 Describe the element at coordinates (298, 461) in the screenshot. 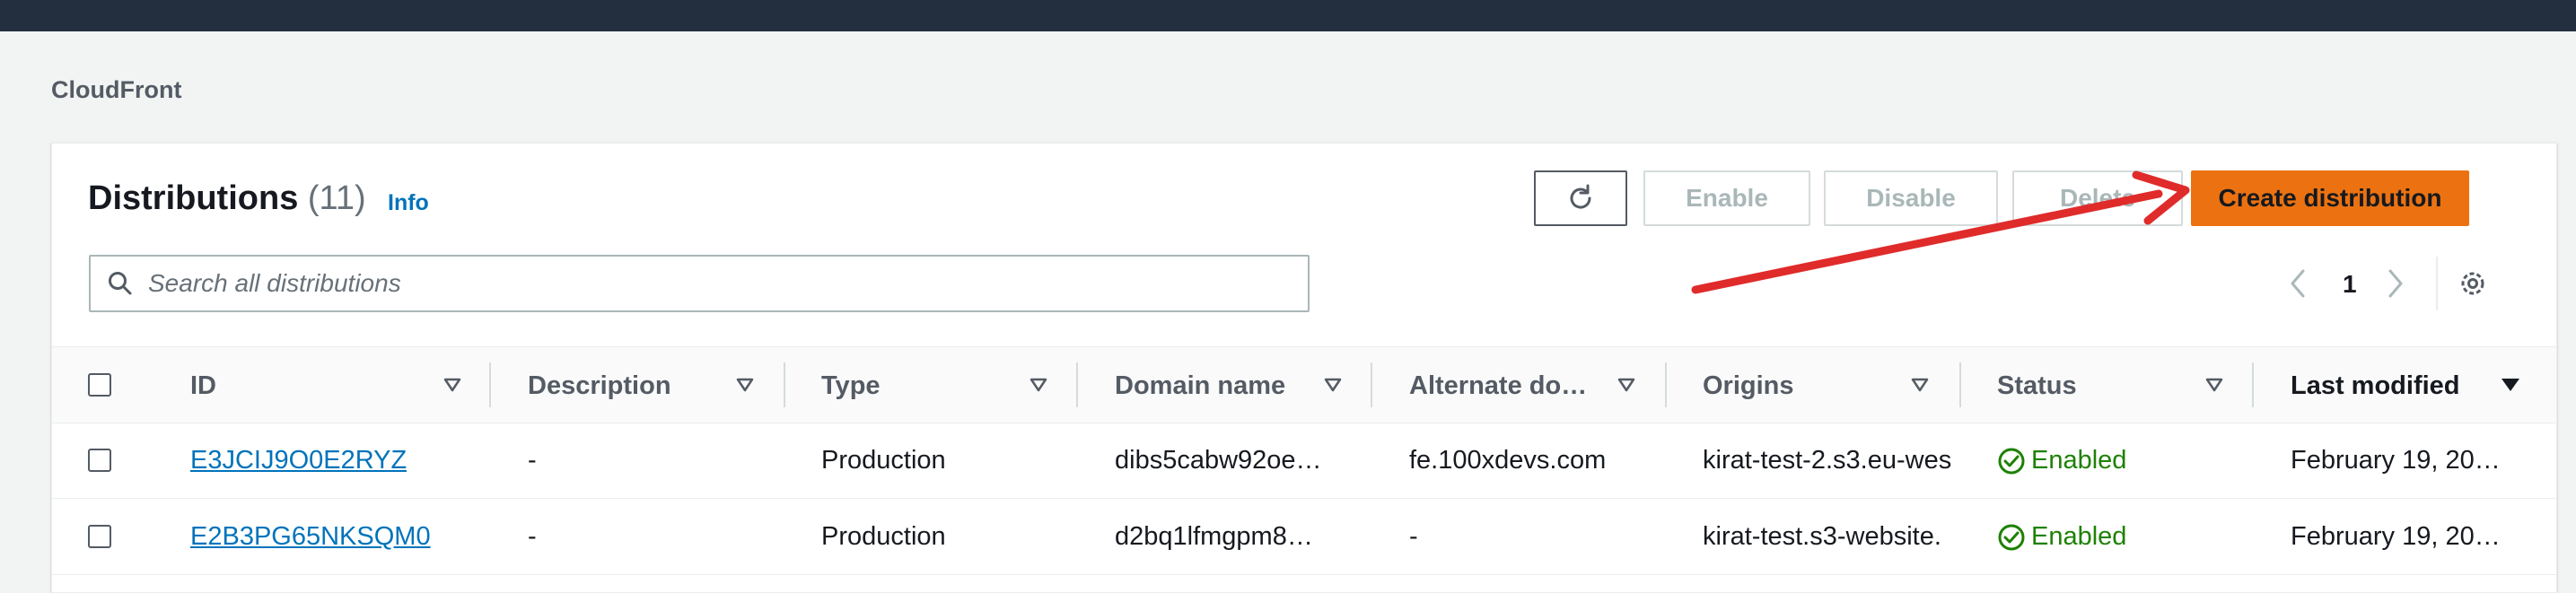

I see `distribution-id-link: E3JCIJ9O0E2RYZ` at that location.